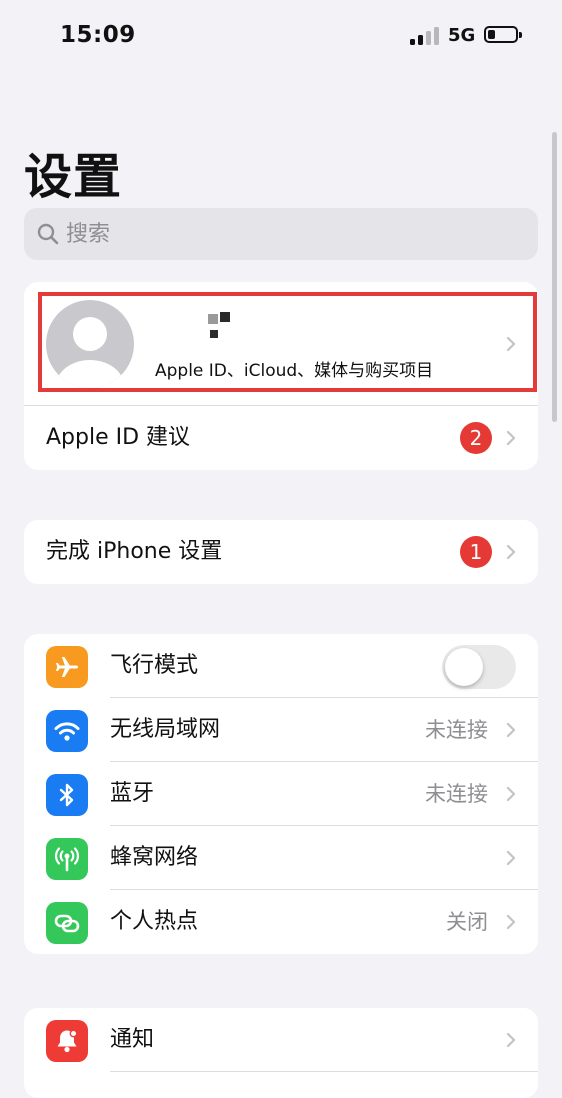  I want to click on airplane-mode-row: 飞行模式, so click(281, 666).